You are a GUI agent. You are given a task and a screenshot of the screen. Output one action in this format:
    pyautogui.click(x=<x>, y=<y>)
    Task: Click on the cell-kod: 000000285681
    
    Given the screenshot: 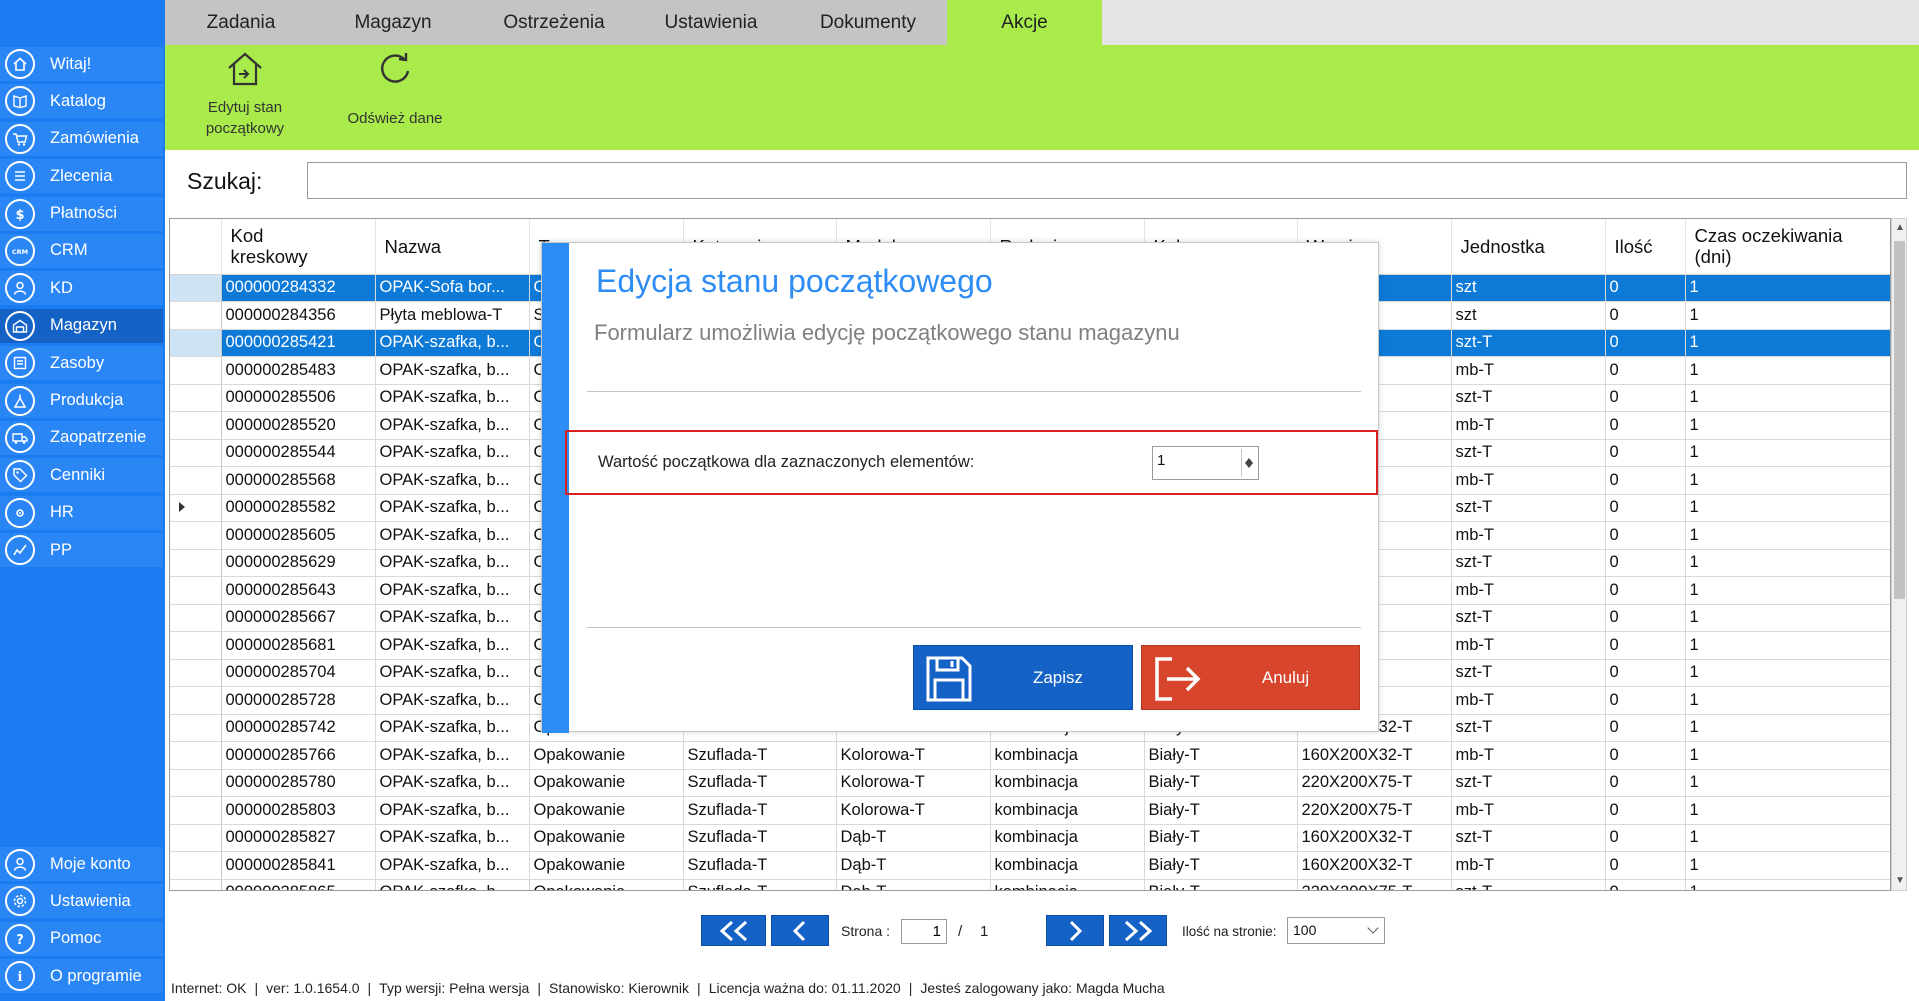 What is the action you would take?
    pyautogui.click(x=298, y=645)
    